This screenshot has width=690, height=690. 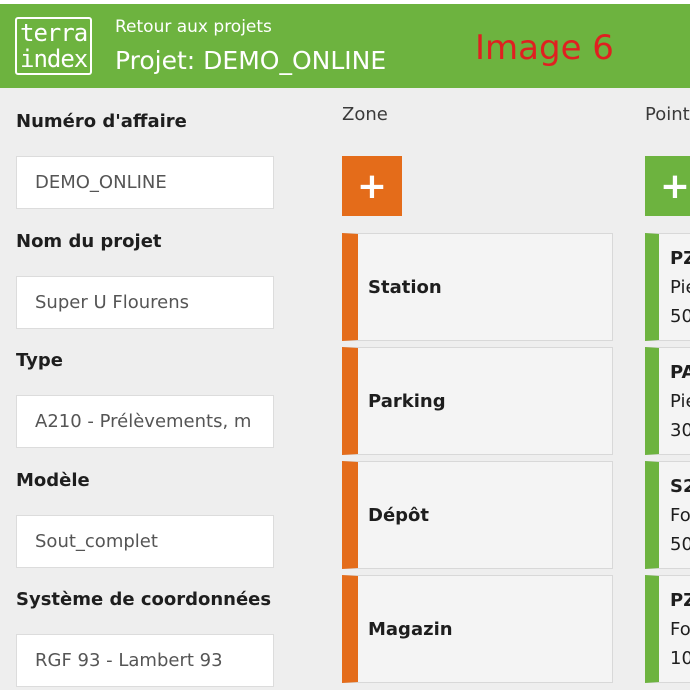 What do you see at coordinates (145, 302) in the screenshot?
I see `nom-projet-input: Super U Flourens` at bounding box center [145, 302].